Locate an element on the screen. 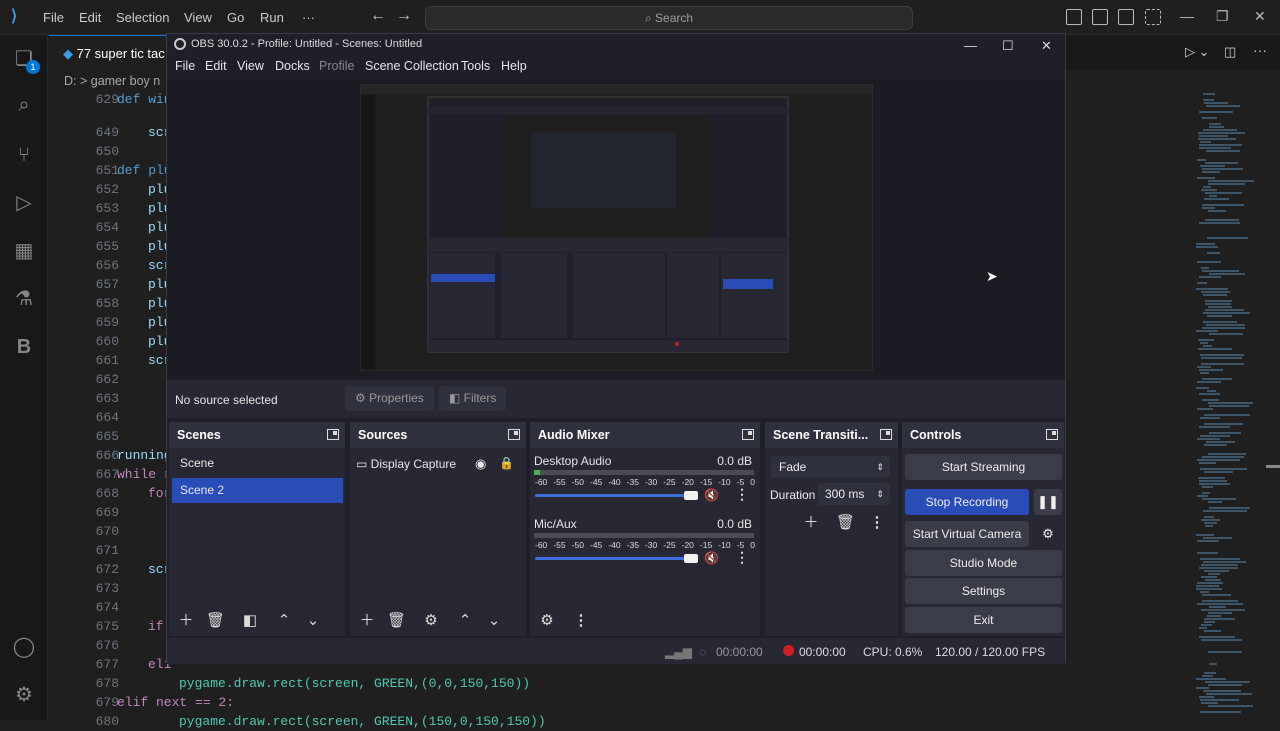 This screenshot has width=1280, height=731. start-streaming-button: Start Streaming is located at coordinates (983, 467).